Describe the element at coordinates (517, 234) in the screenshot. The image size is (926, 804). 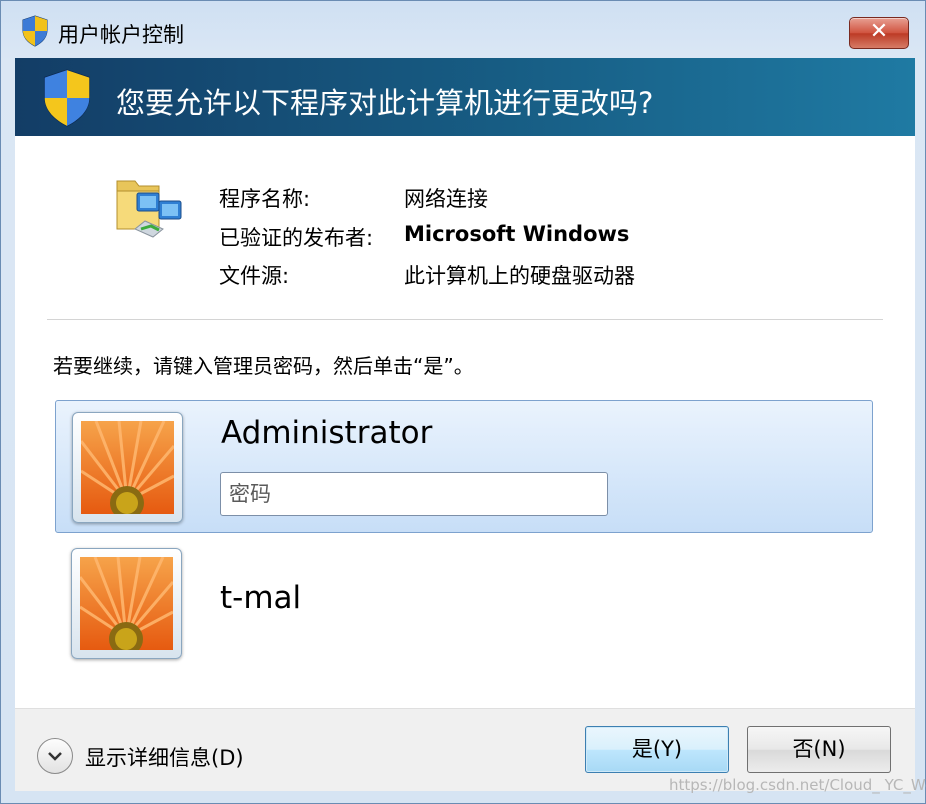
I see `publisher-value: Microsoft Windows` at that location.